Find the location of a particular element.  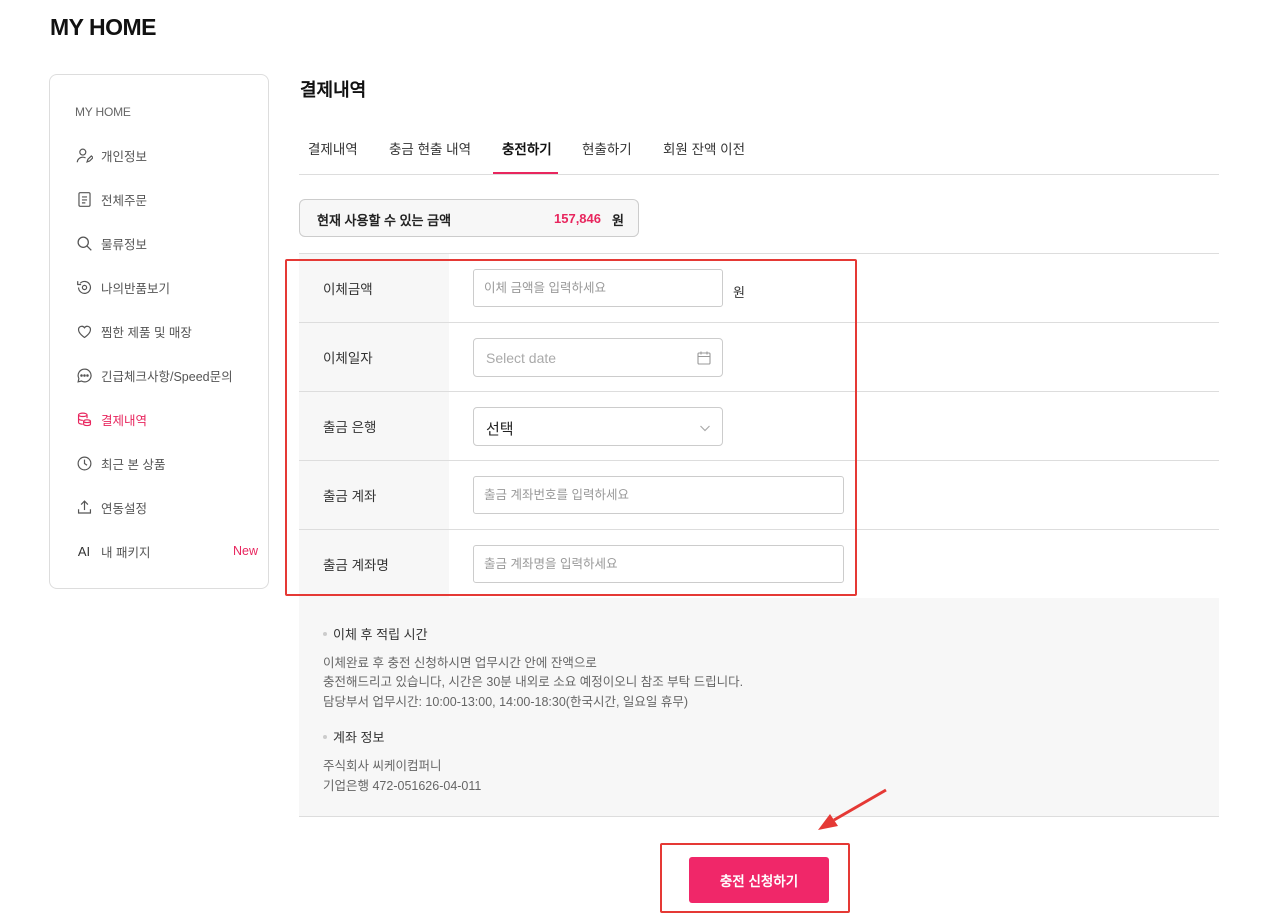

sidebar-item-urgent: 긴급체크사항/Speed문의 is located at coordinates (167, 375).